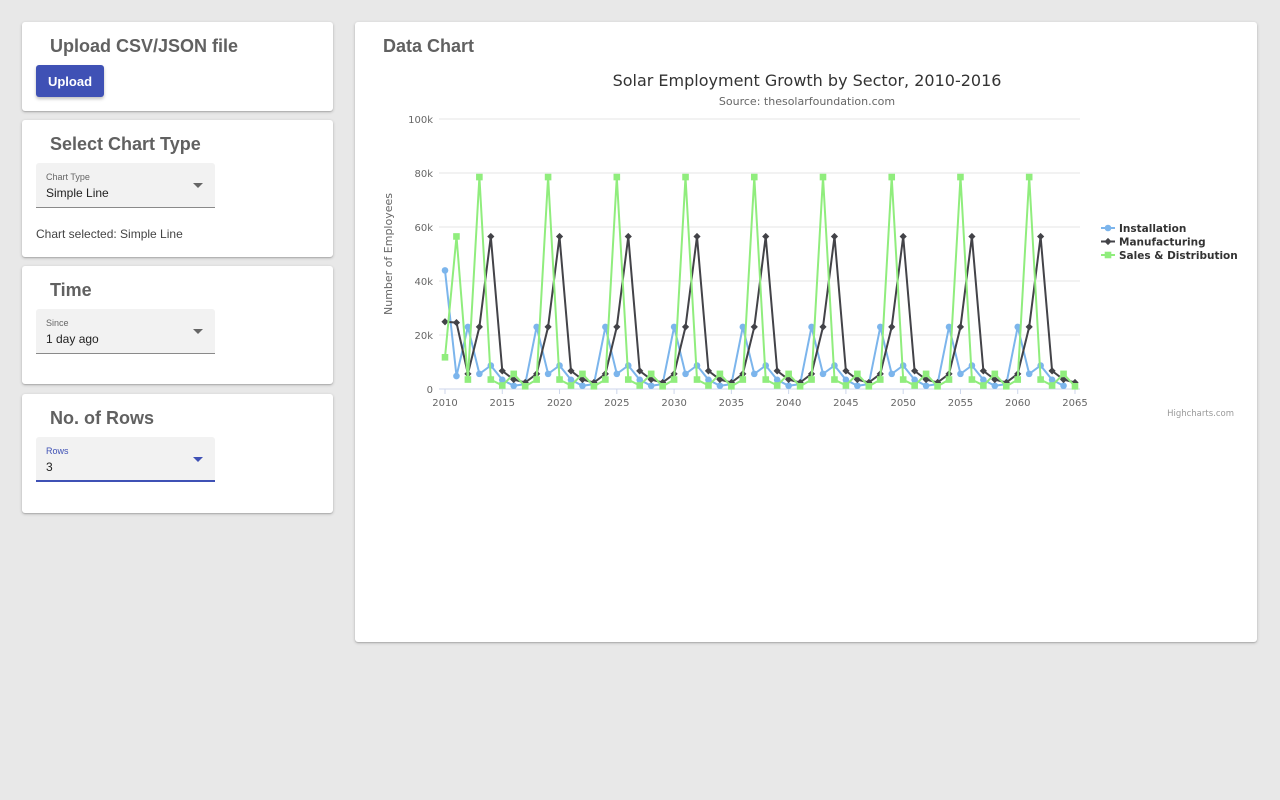 The height and width of the screenshot is (800, 1280). I want to click on legend-item-label: Sales & Distribution, so click(1178, 256).